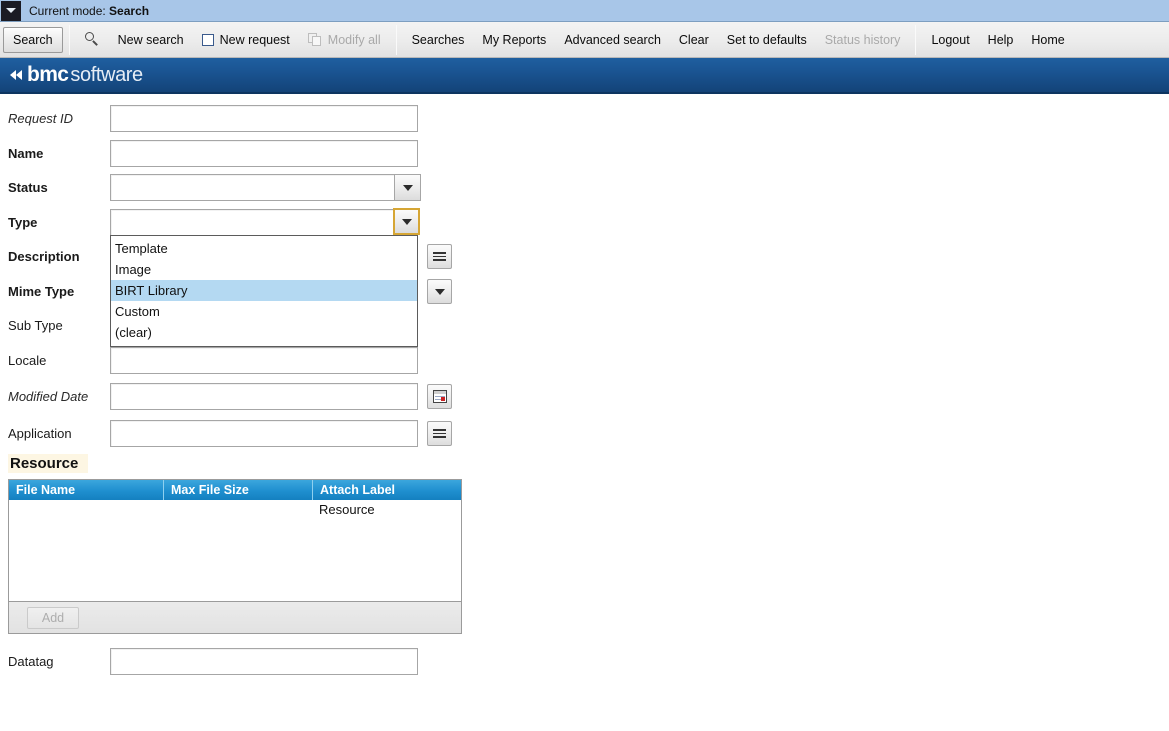  I want to click on logout-label: Logout, so click(950, 39).